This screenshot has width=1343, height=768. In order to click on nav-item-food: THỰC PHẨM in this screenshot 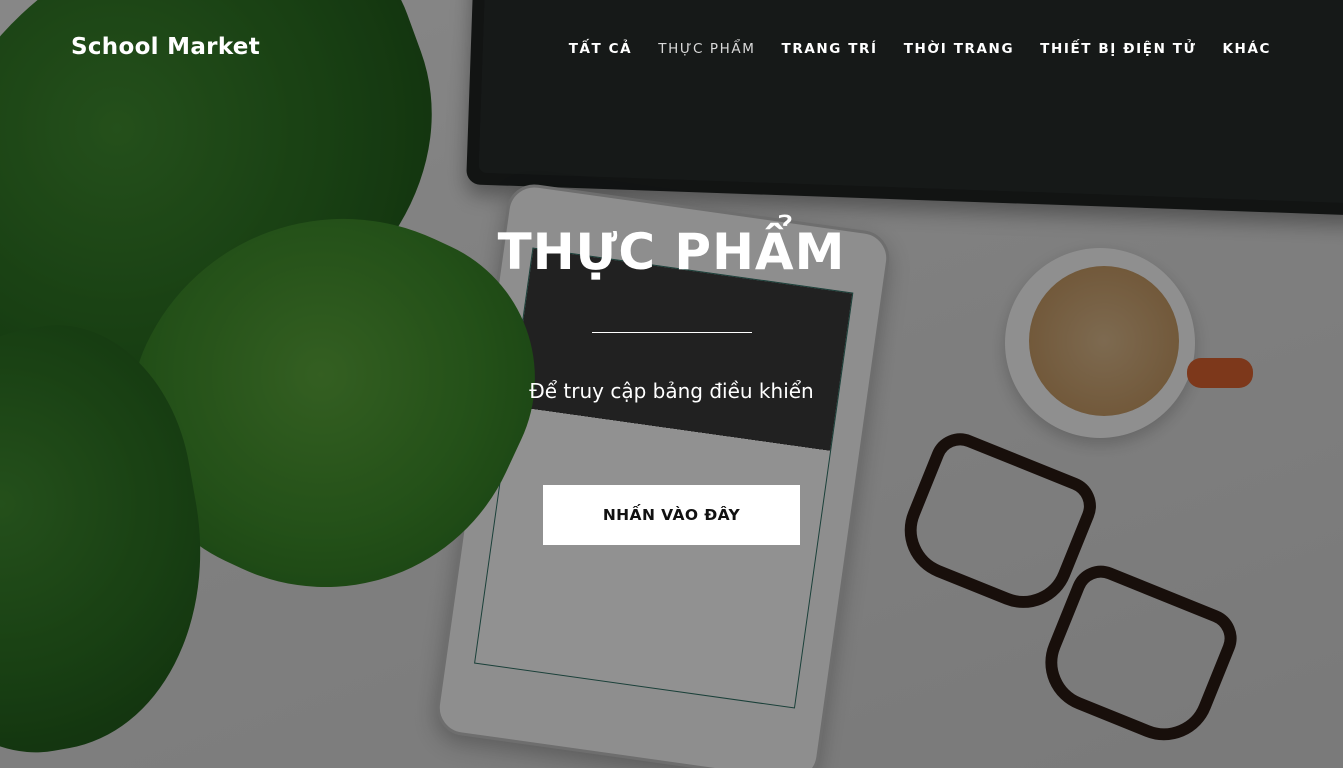, I will do `click(706, 49)`.